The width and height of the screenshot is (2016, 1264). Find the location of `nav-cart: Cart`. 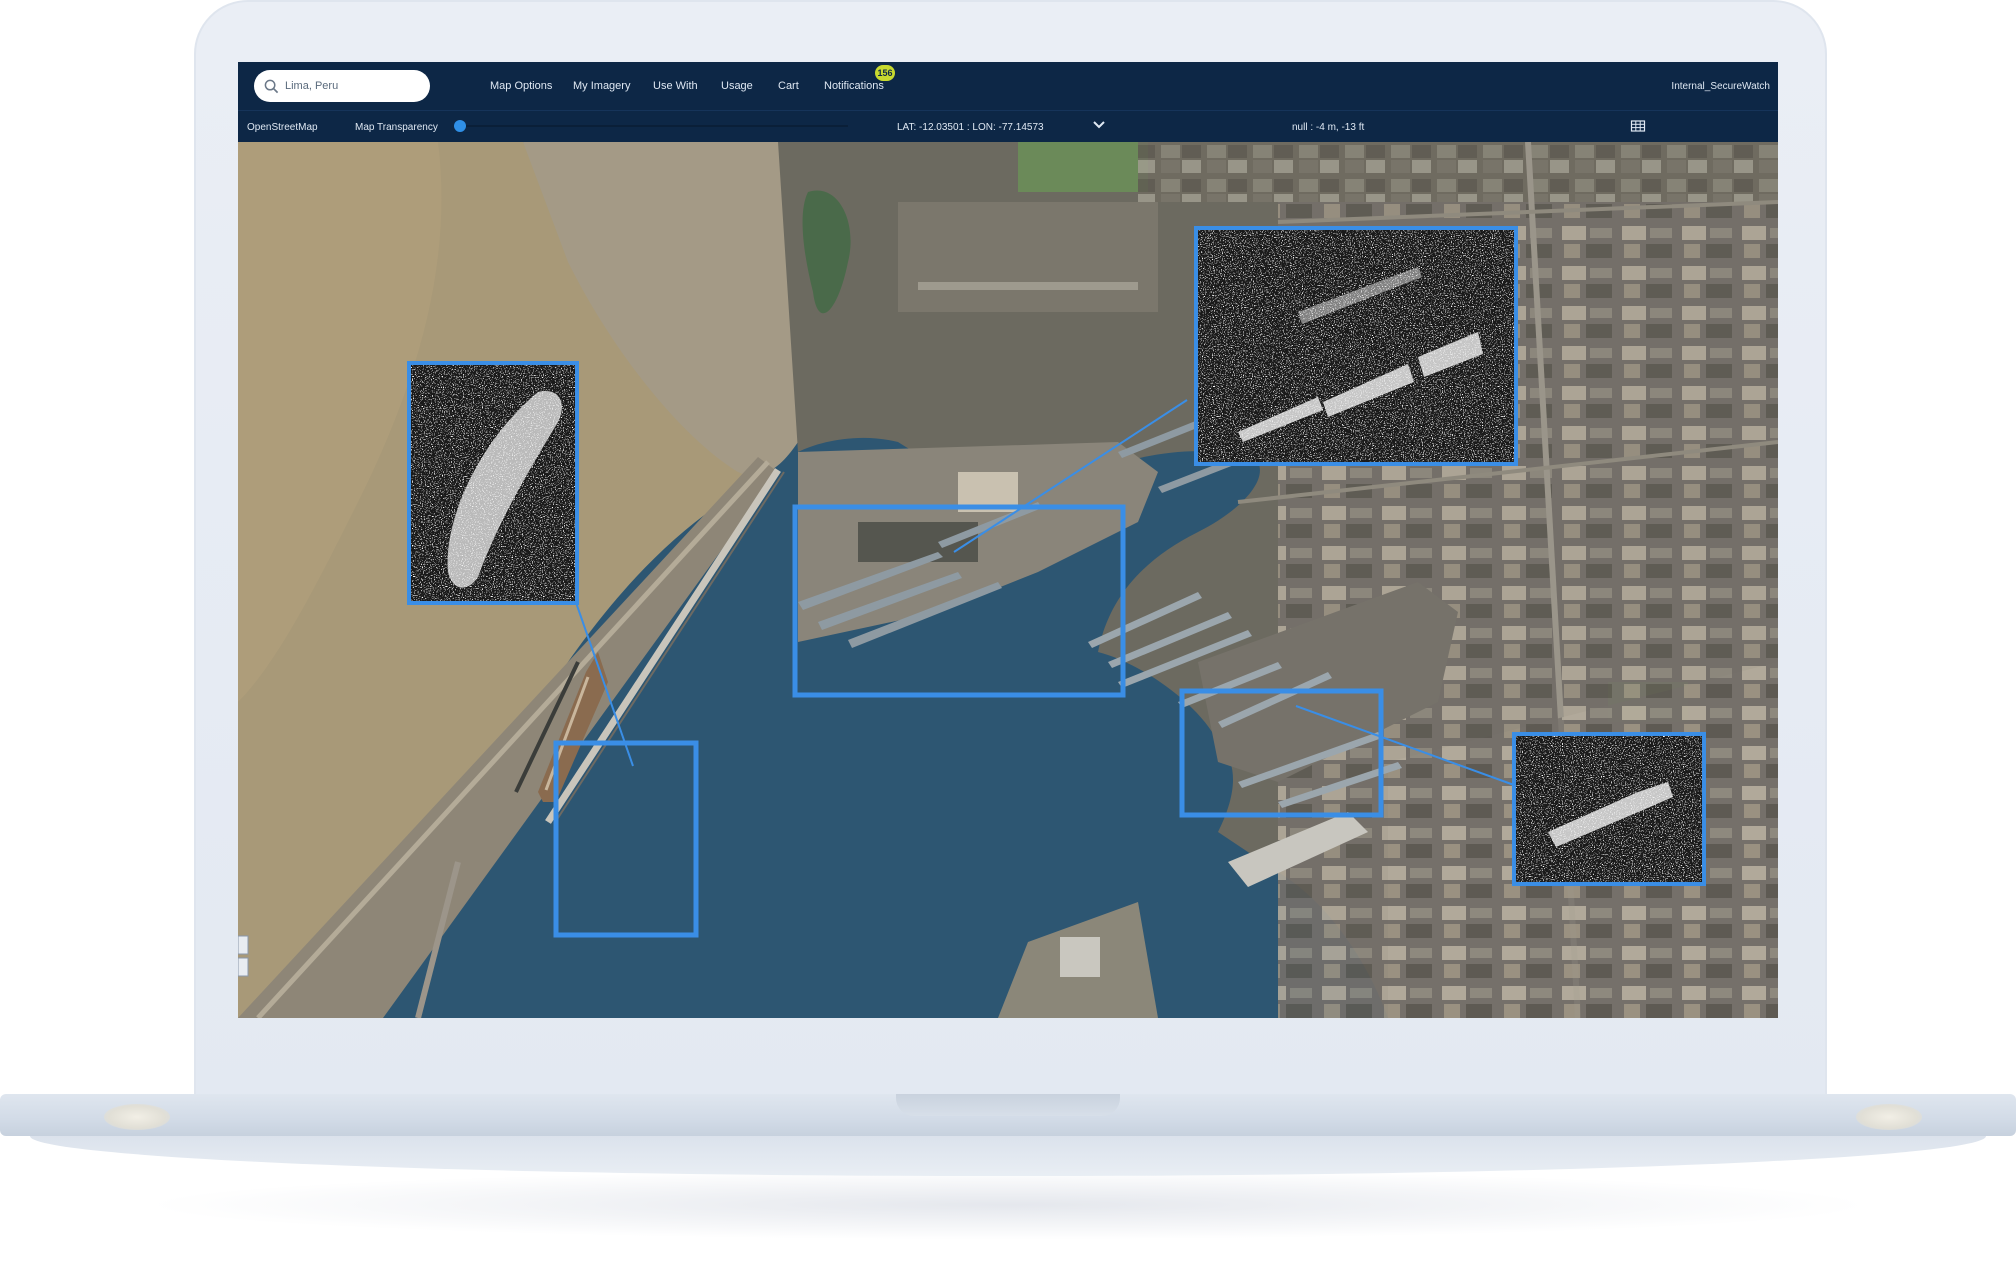

nav-cart: Cart is located at coordinates (788, 86).